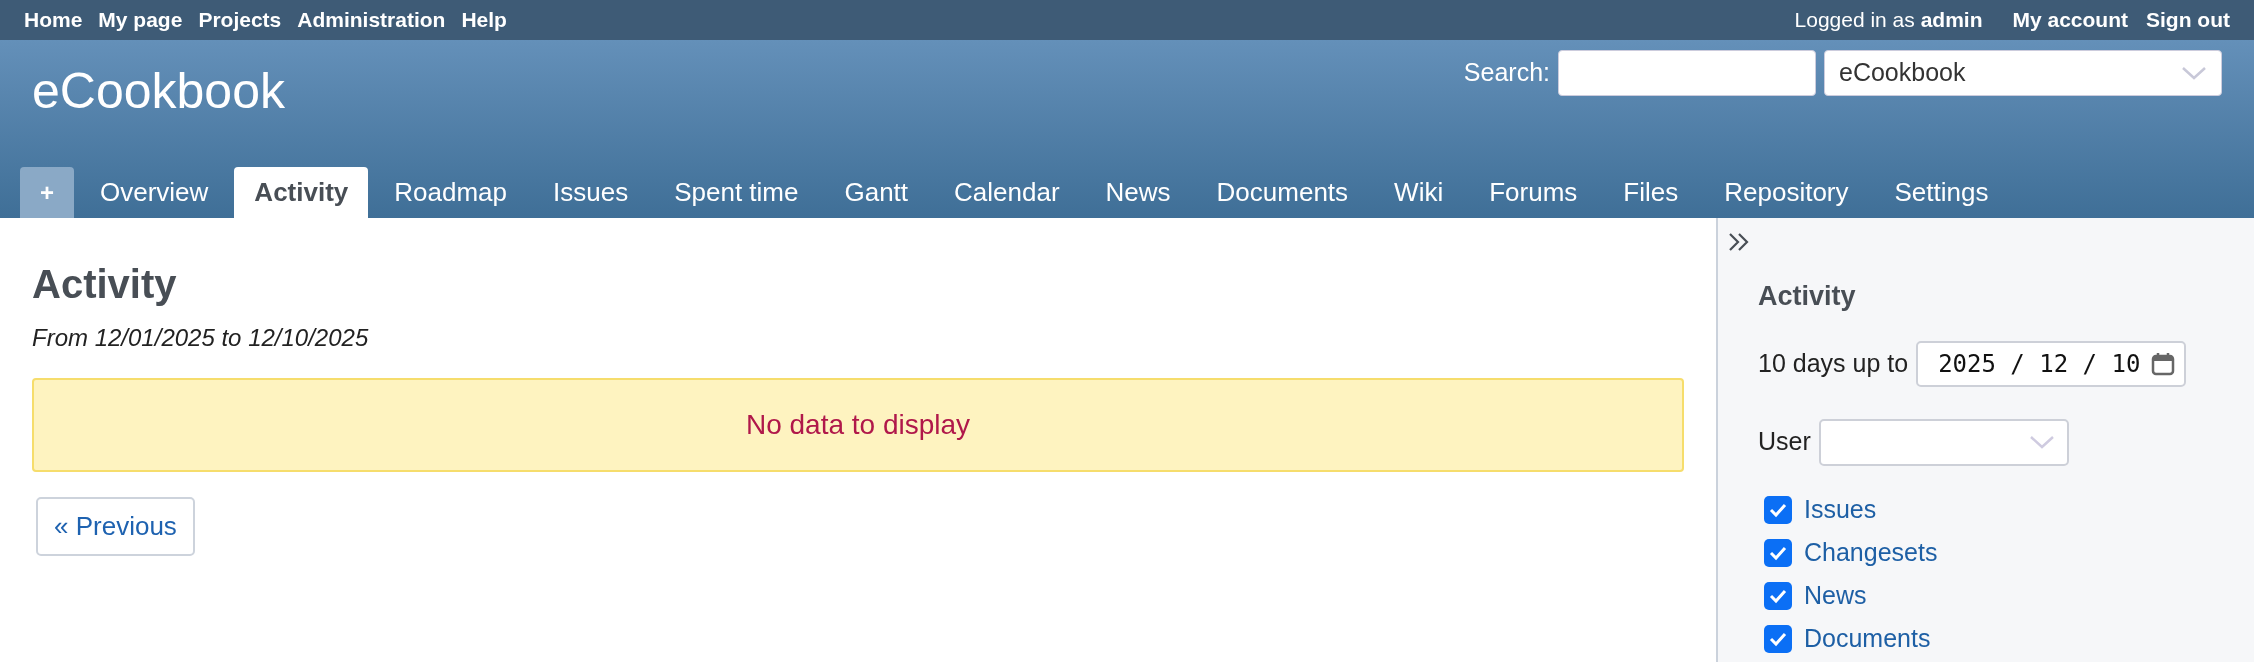  Describe the element at coordinates (736, 192) in the screenshot. I see `tab: Spent time` at that location.